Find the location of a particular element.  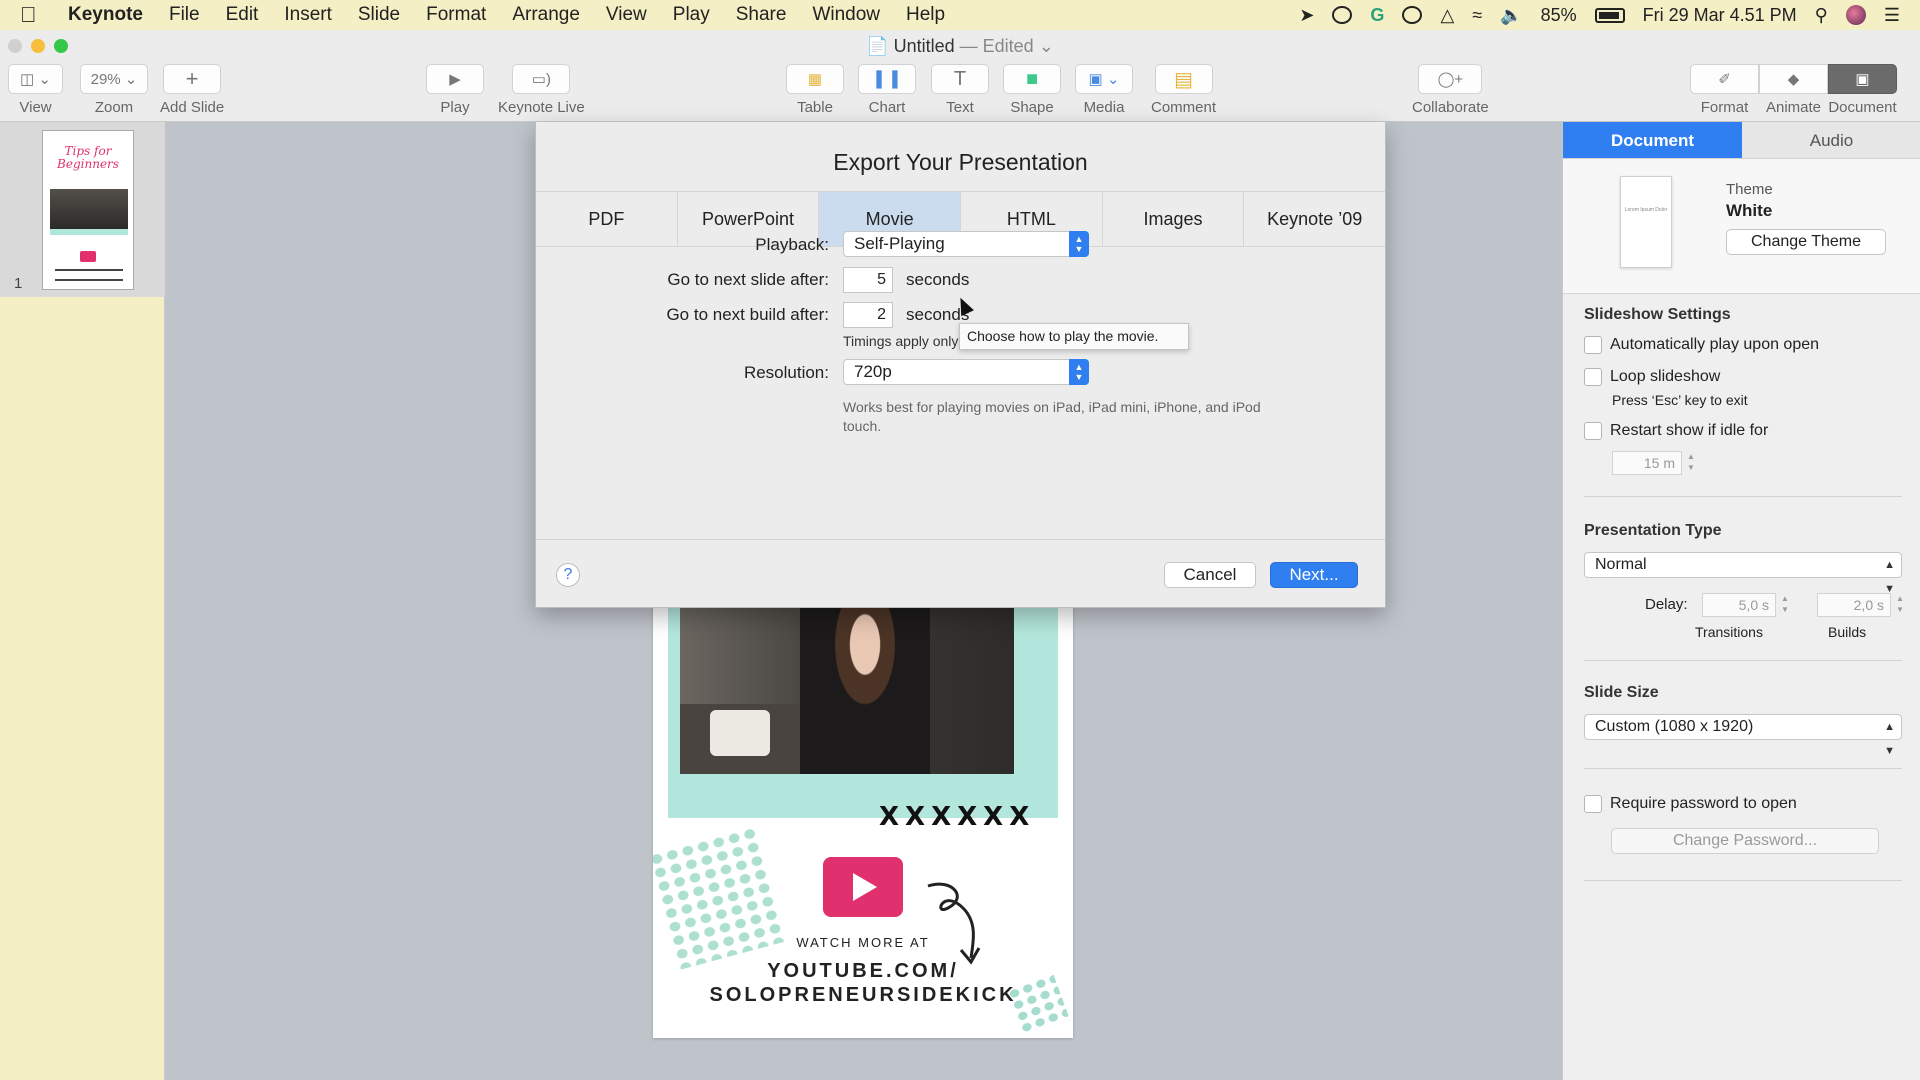

menu-insert: Insert is located at coordinates (308, 15).